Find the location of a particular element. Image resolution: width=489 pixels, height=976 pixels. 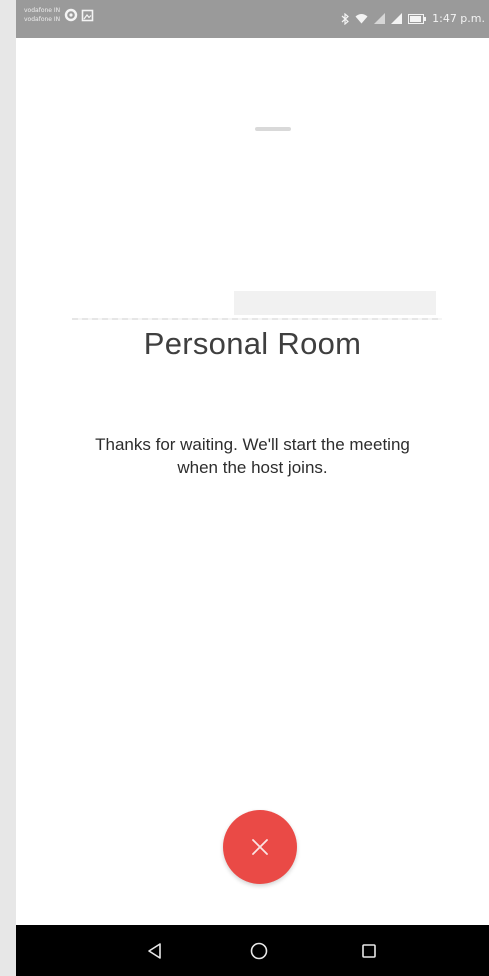

nav-home-button is located at coordinates (259, 951).